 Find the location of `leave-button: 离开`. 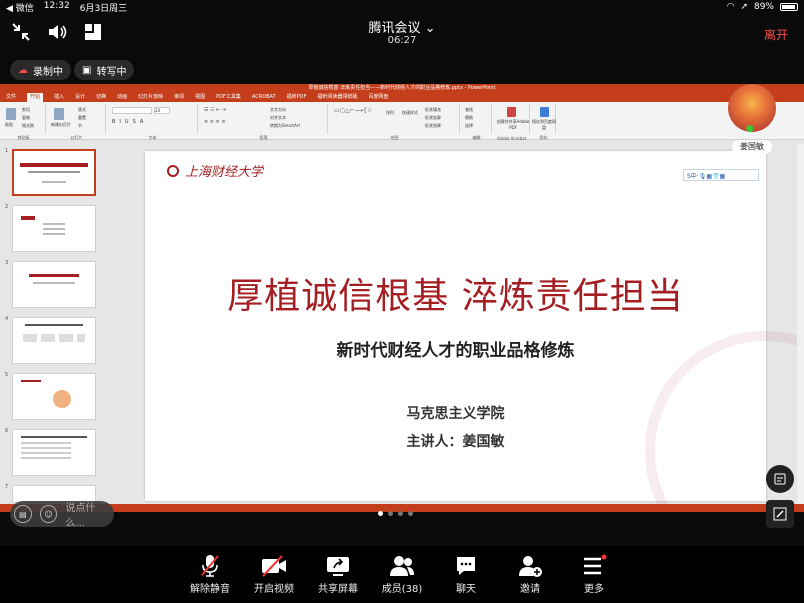

leave-button: 离开 is located at coordinates (776, 34).